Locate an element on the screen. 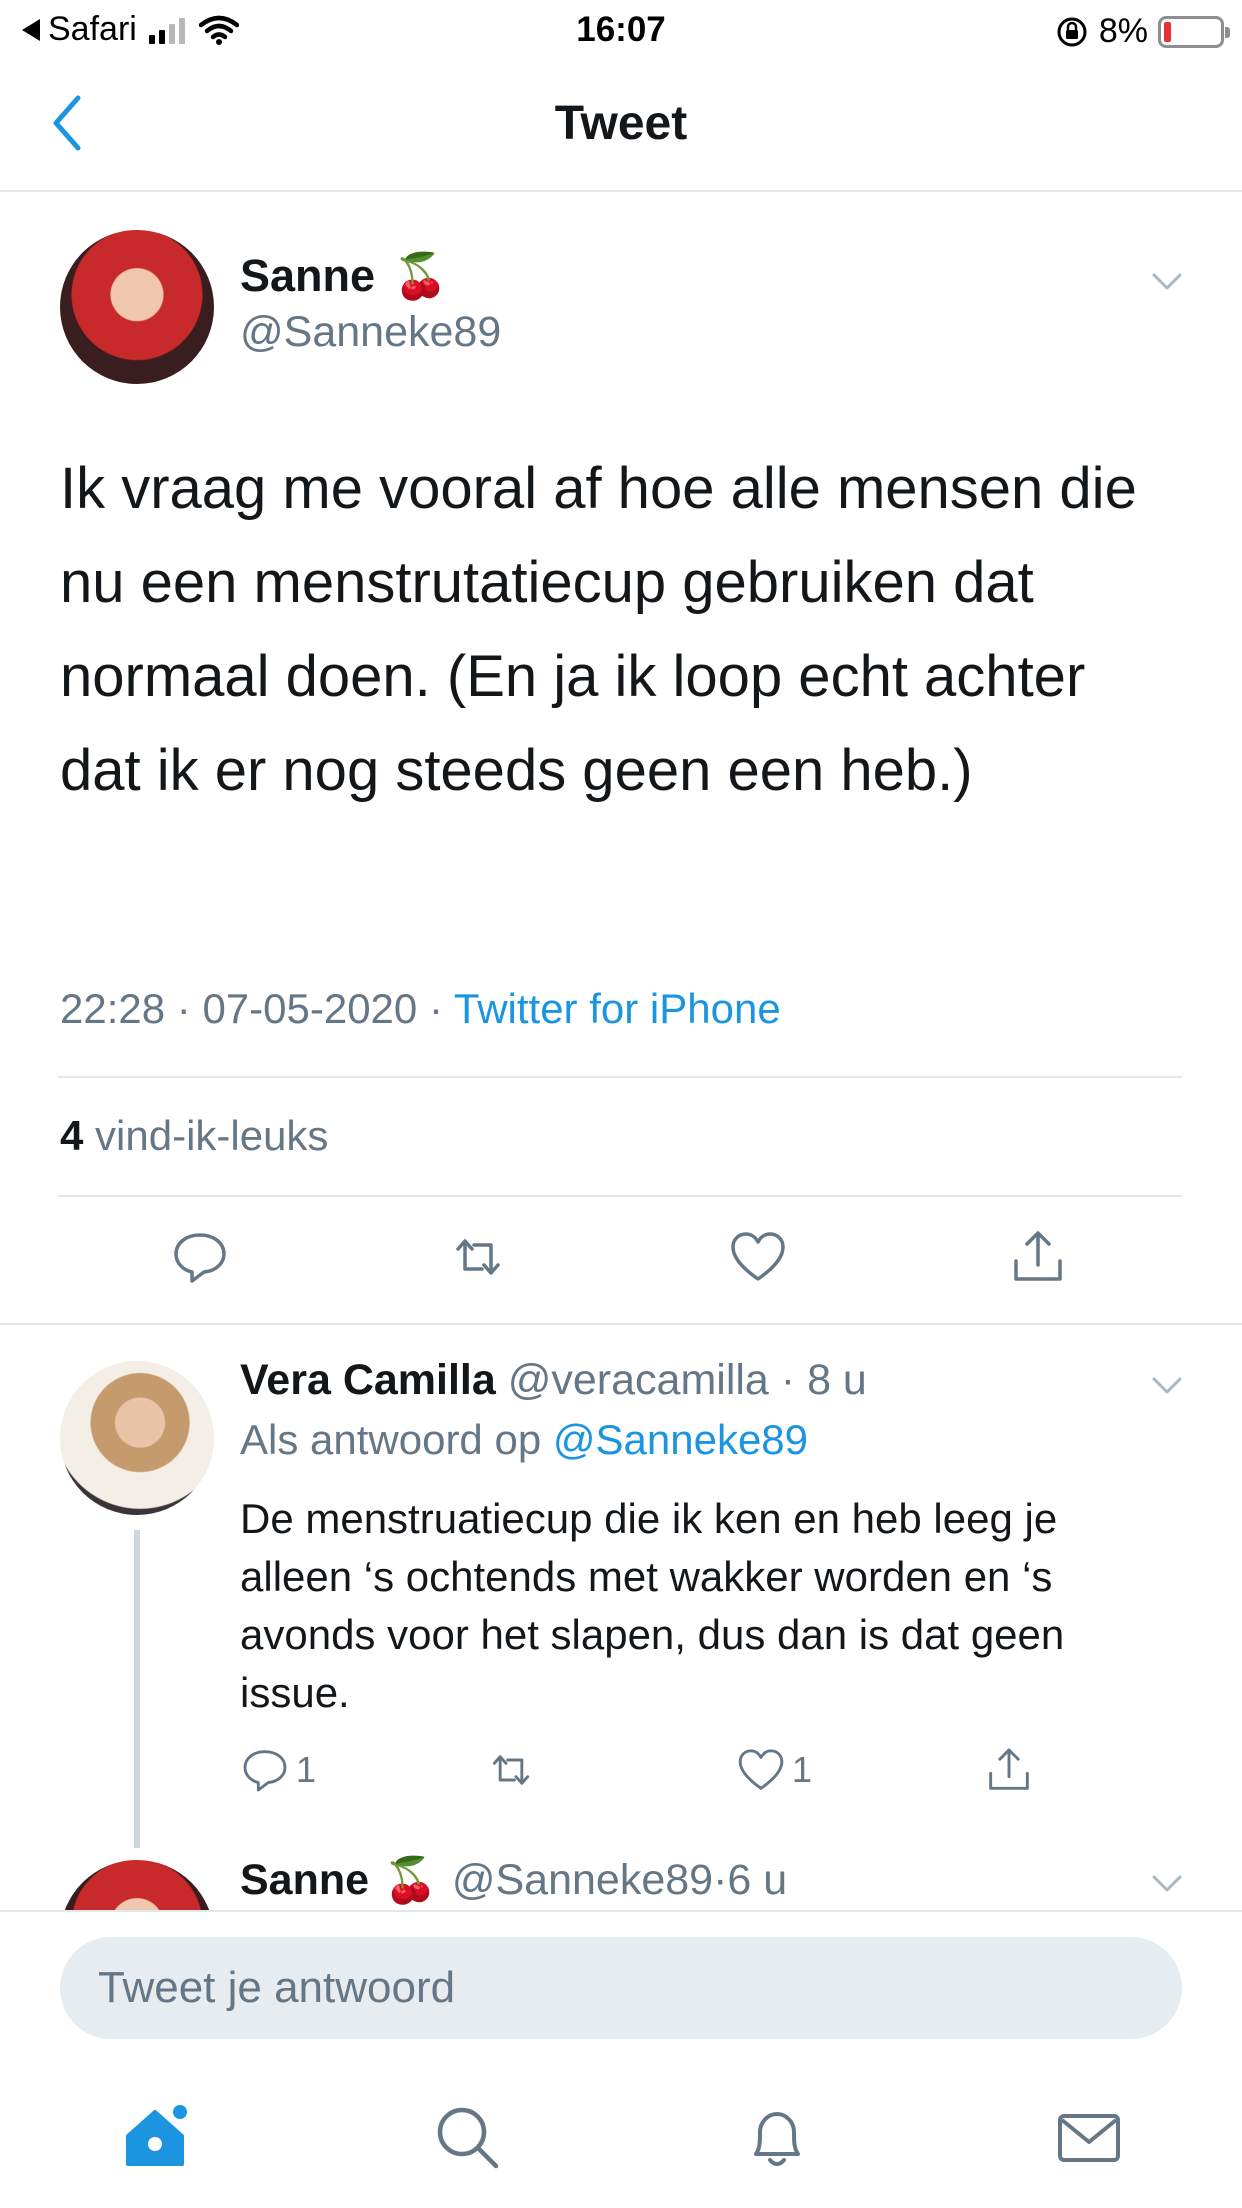 Image resolution: width=1242 pixels, height=2208 pixels. reply-header: Vera Camilla @veracamilla · 8 u is located at coordinates (553, 1380).